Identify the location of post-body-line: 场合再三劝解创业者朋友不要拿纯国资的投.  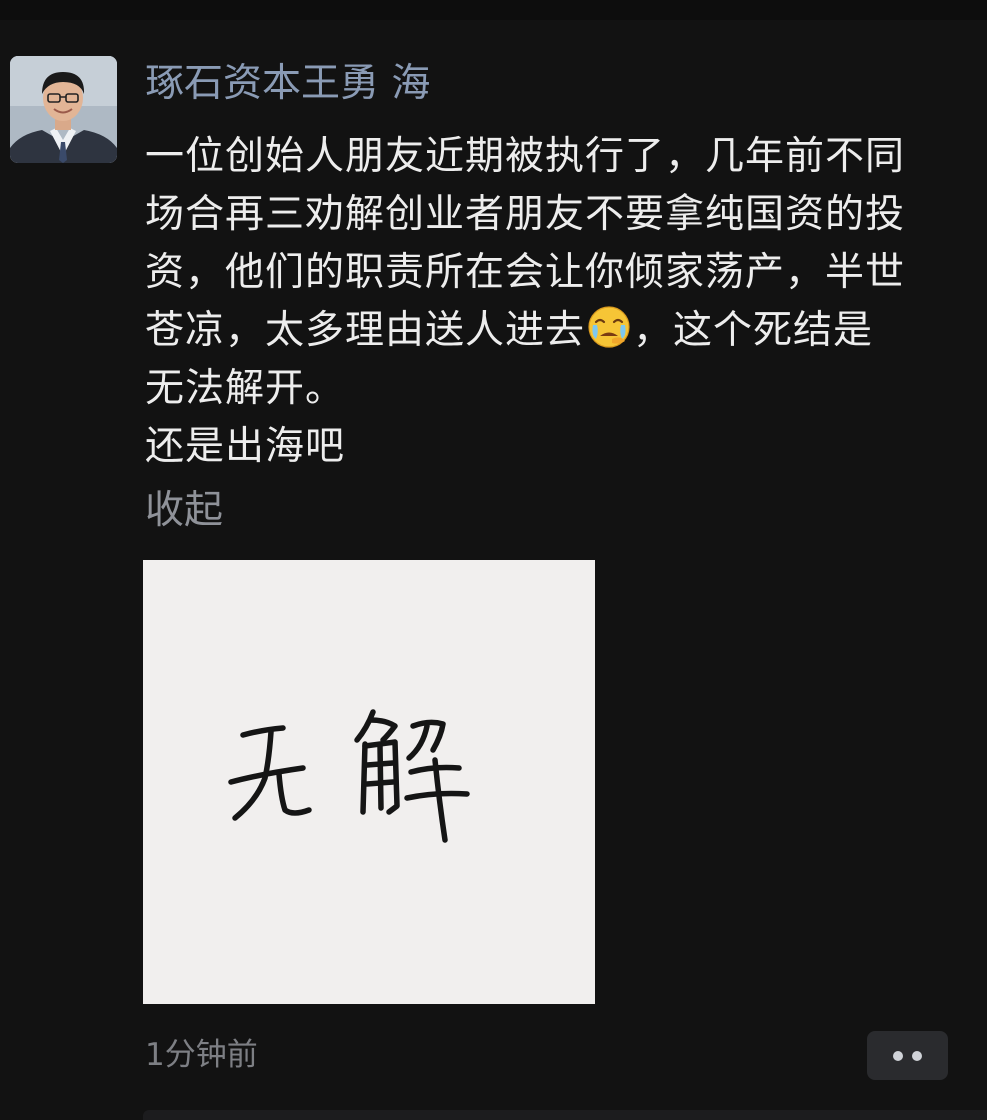
(525, 214).